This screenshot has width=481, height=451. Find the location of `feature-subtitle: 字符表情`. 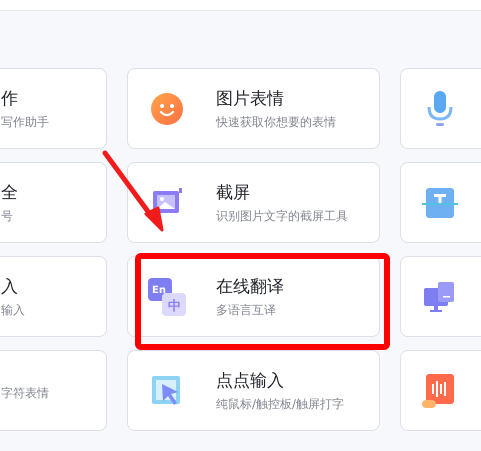

feature-subtitle: 字符表情 is located at coordinates (25, 392).